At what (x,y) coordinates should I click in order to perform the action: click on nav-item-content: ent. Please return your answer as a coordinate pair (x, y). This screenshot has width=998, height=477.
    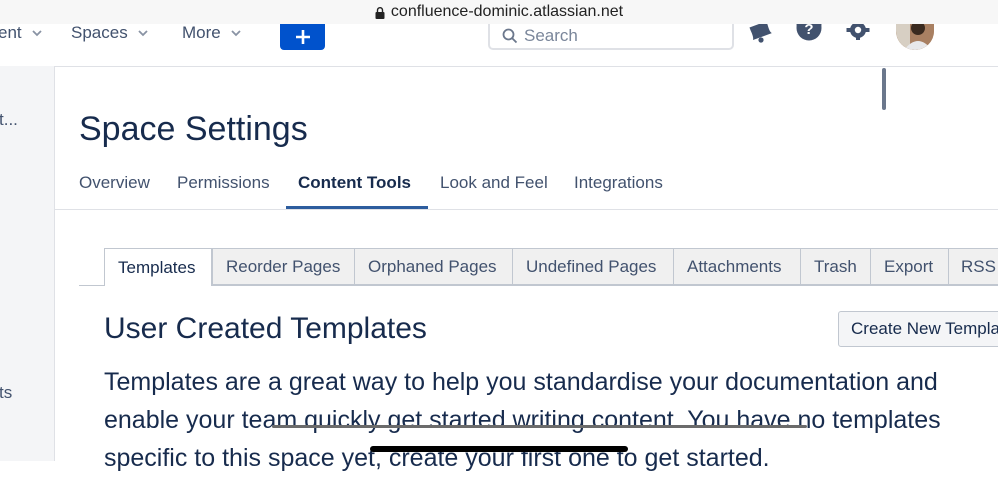
    Looking at the image, I should click on (21, 32).